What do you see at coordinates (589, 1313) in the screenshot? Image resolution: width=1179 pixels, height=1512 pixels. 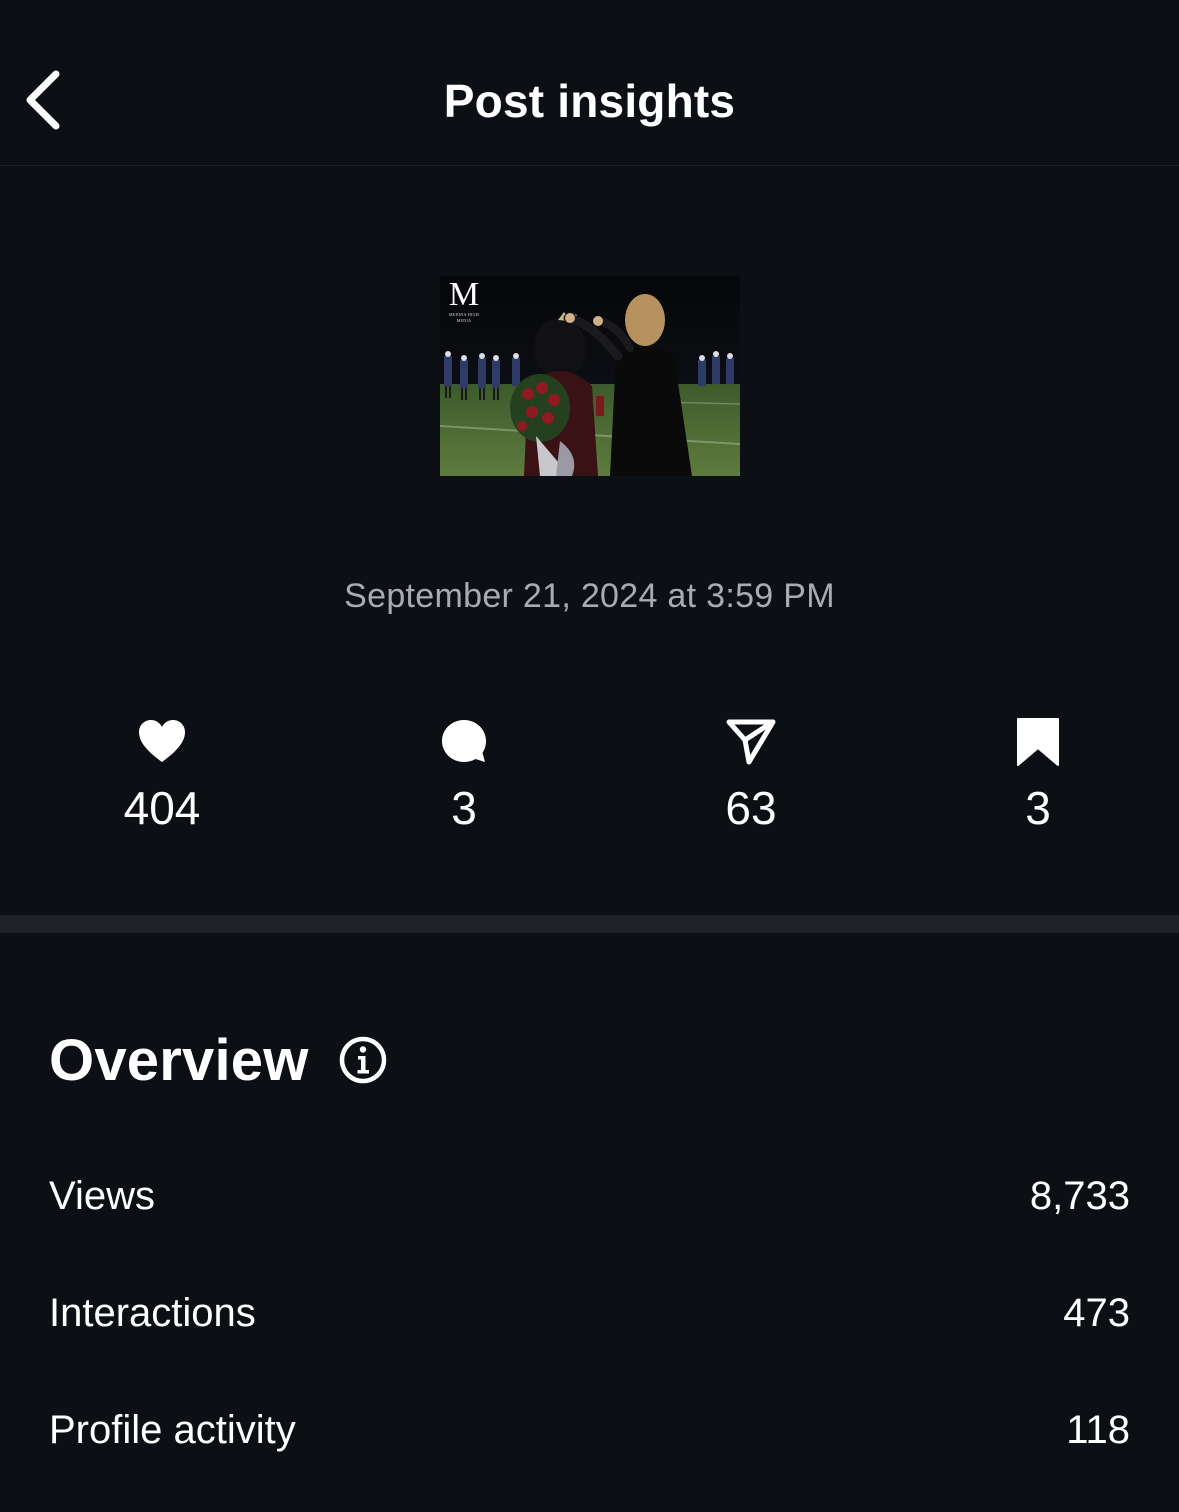 I see `metric-row-interactions: Interactions 473` at bounding box center [589, 1313].